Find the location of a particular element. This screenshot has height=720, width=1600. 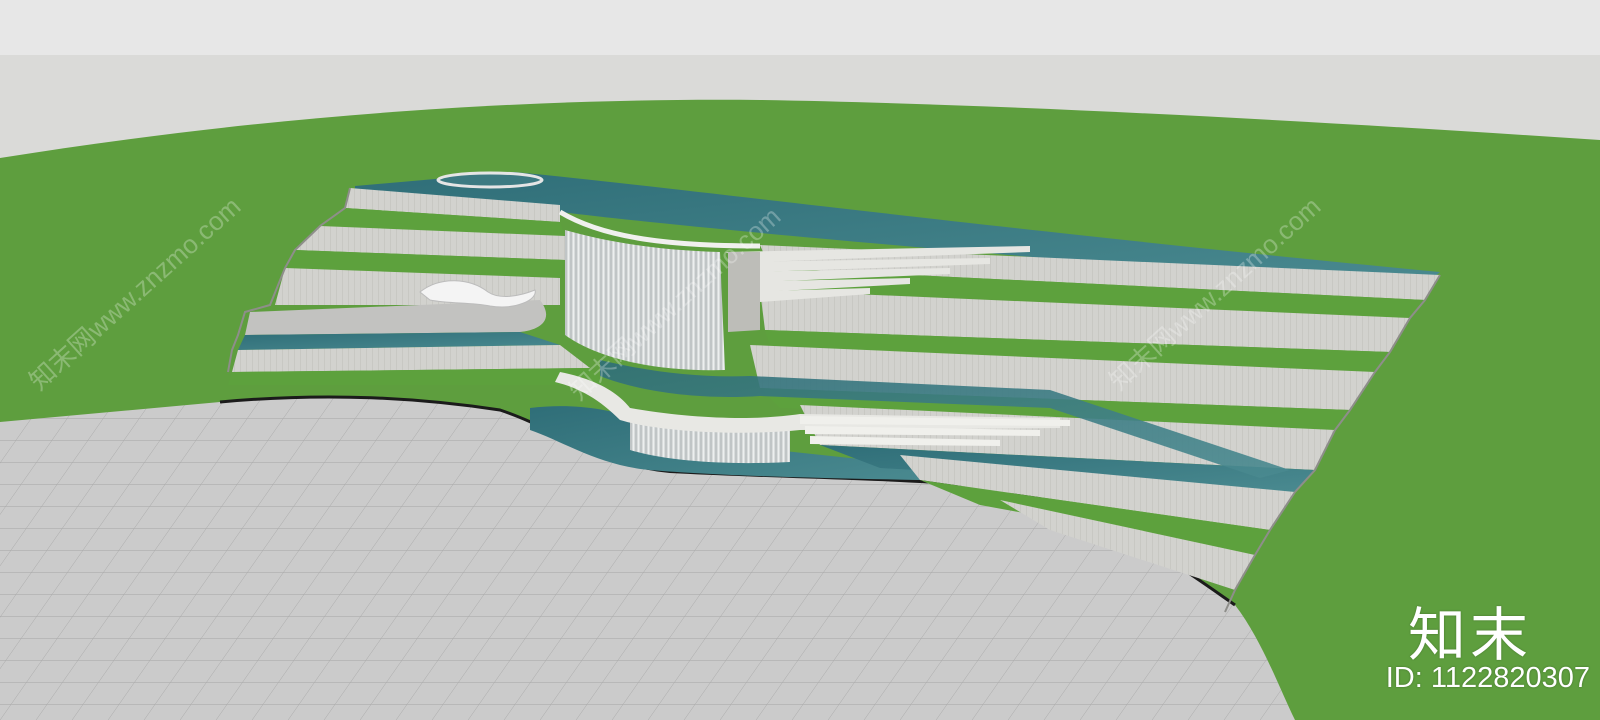

sky-band is located at coordinates (800, 27).